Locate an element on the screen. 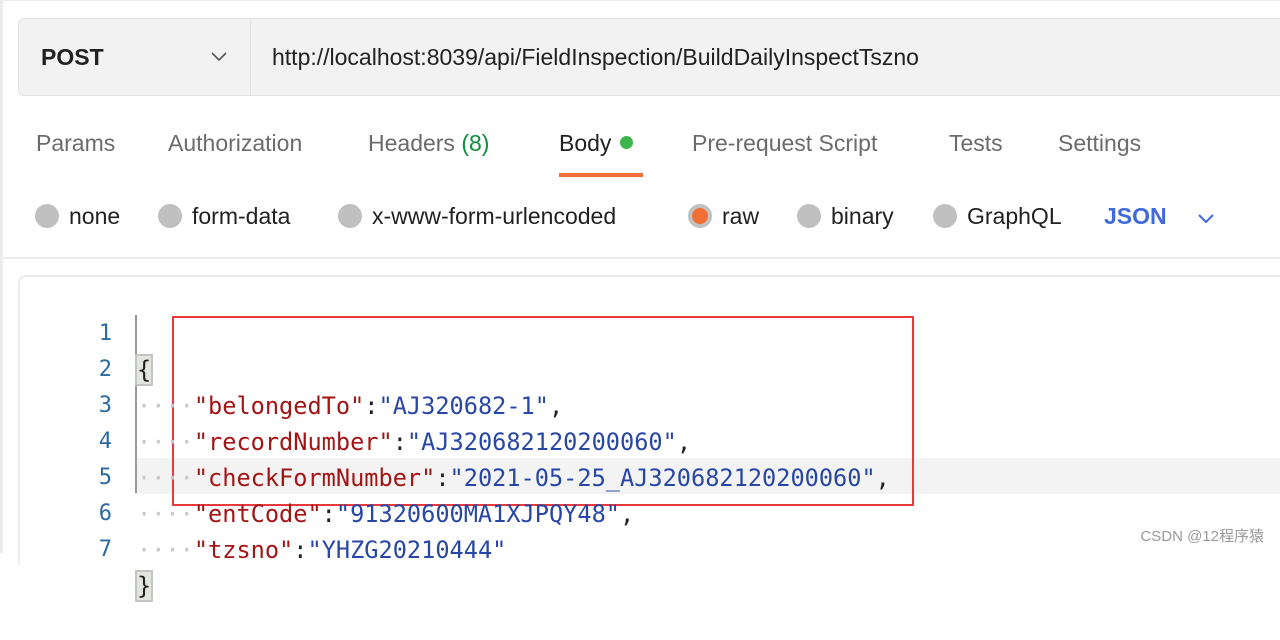  json-key: "tzsno" is located at coordinates (243, 550).